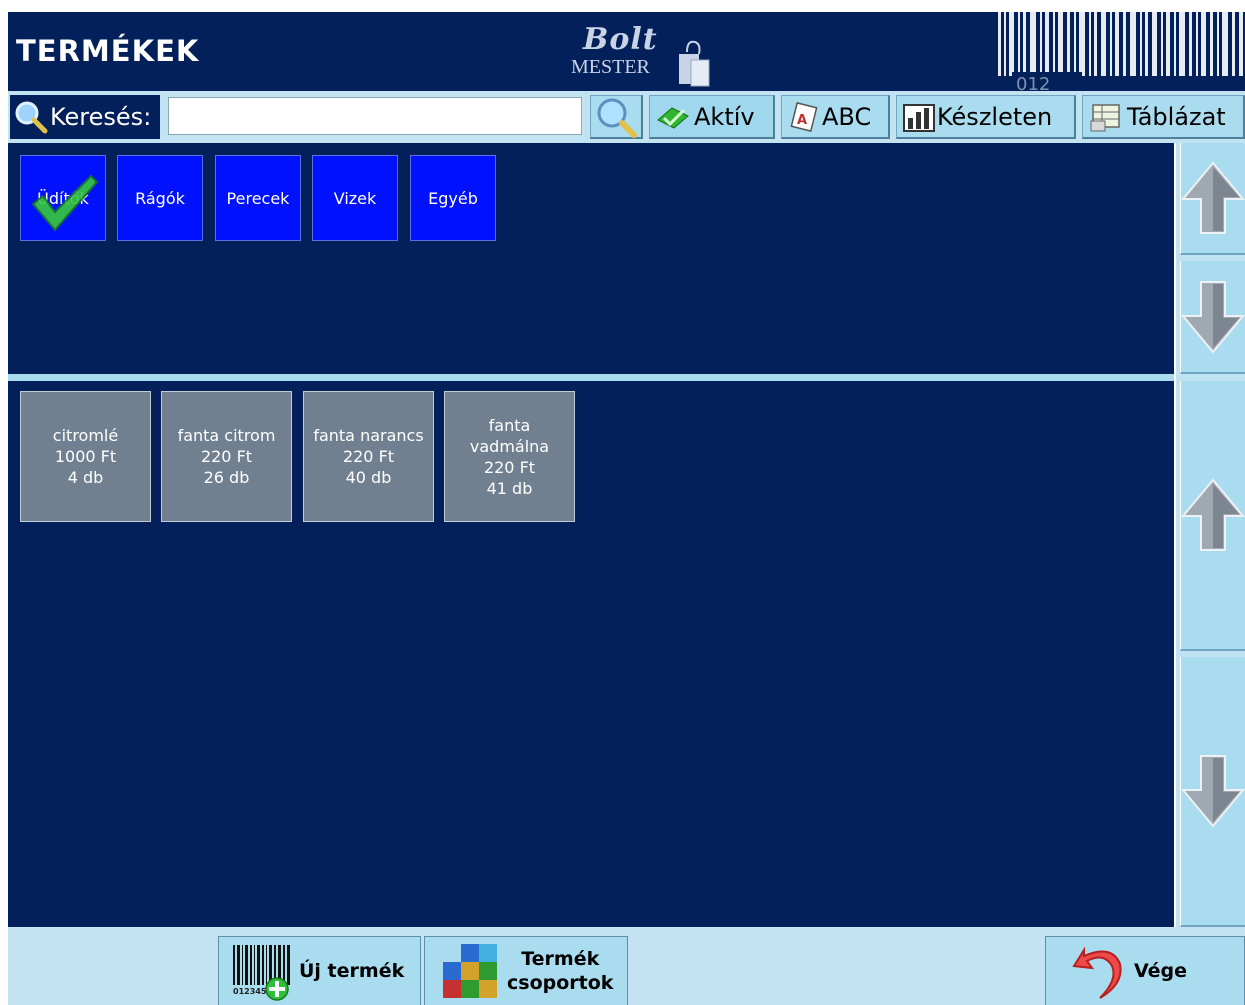  I want to click on product-tile: fanta vadmálna 220 Ft 41 db, so click(509, 456).